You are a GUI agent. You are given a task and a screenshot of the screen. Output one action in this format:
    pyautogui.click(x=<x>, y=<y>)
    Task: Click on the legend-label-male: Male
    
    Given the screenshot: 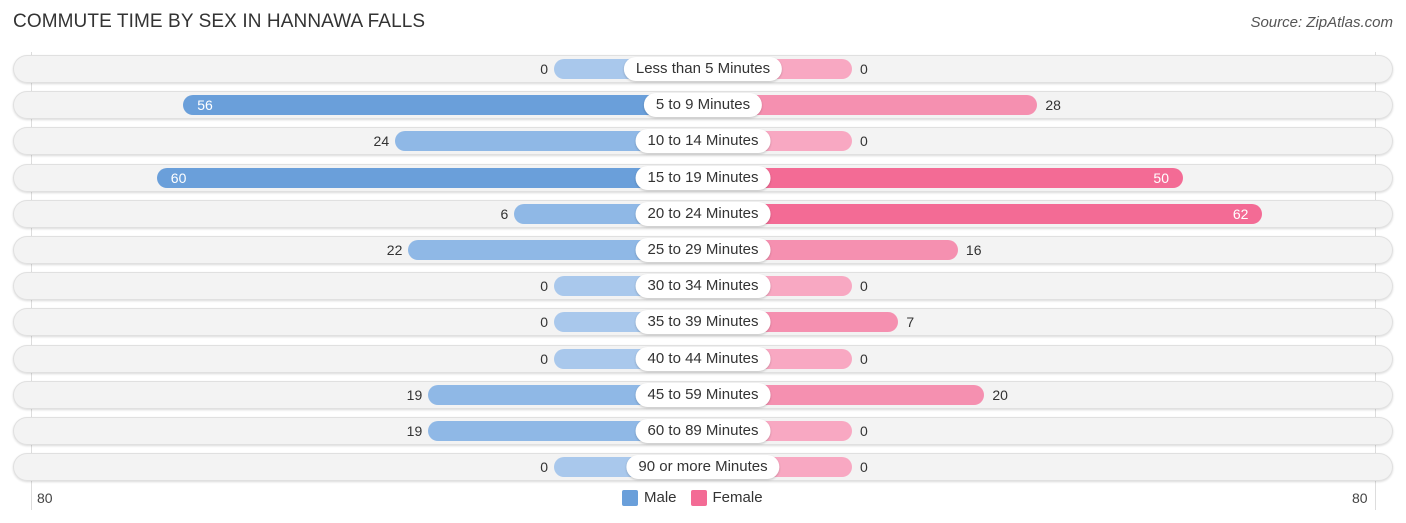 What is the action you would take?
    pyautogui.click(x=660, y=497)
    